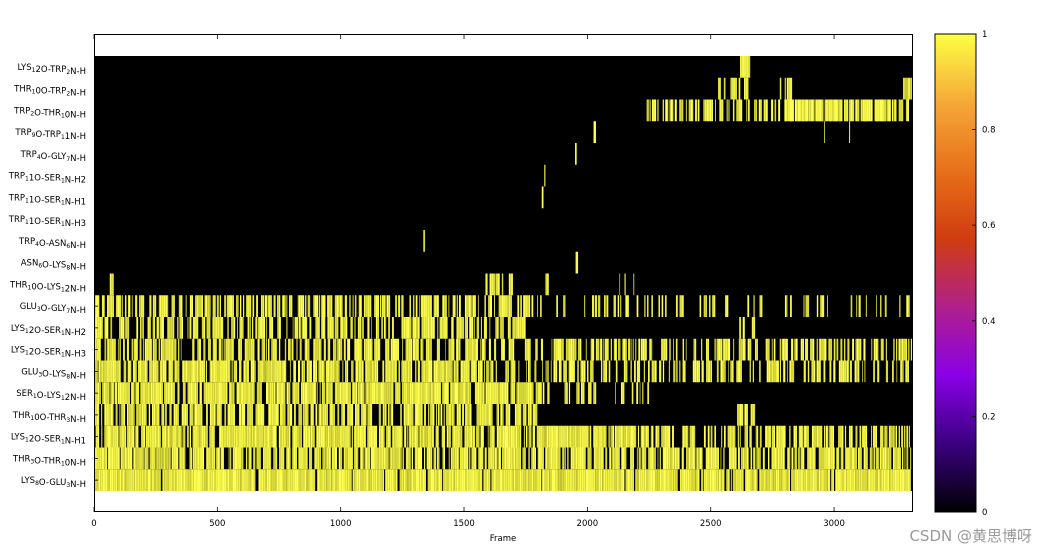 The image size is (1048, 554). Describe the element at coordinates (955, 273) in the screenshot. I see `colorbar-gradient` at that location.